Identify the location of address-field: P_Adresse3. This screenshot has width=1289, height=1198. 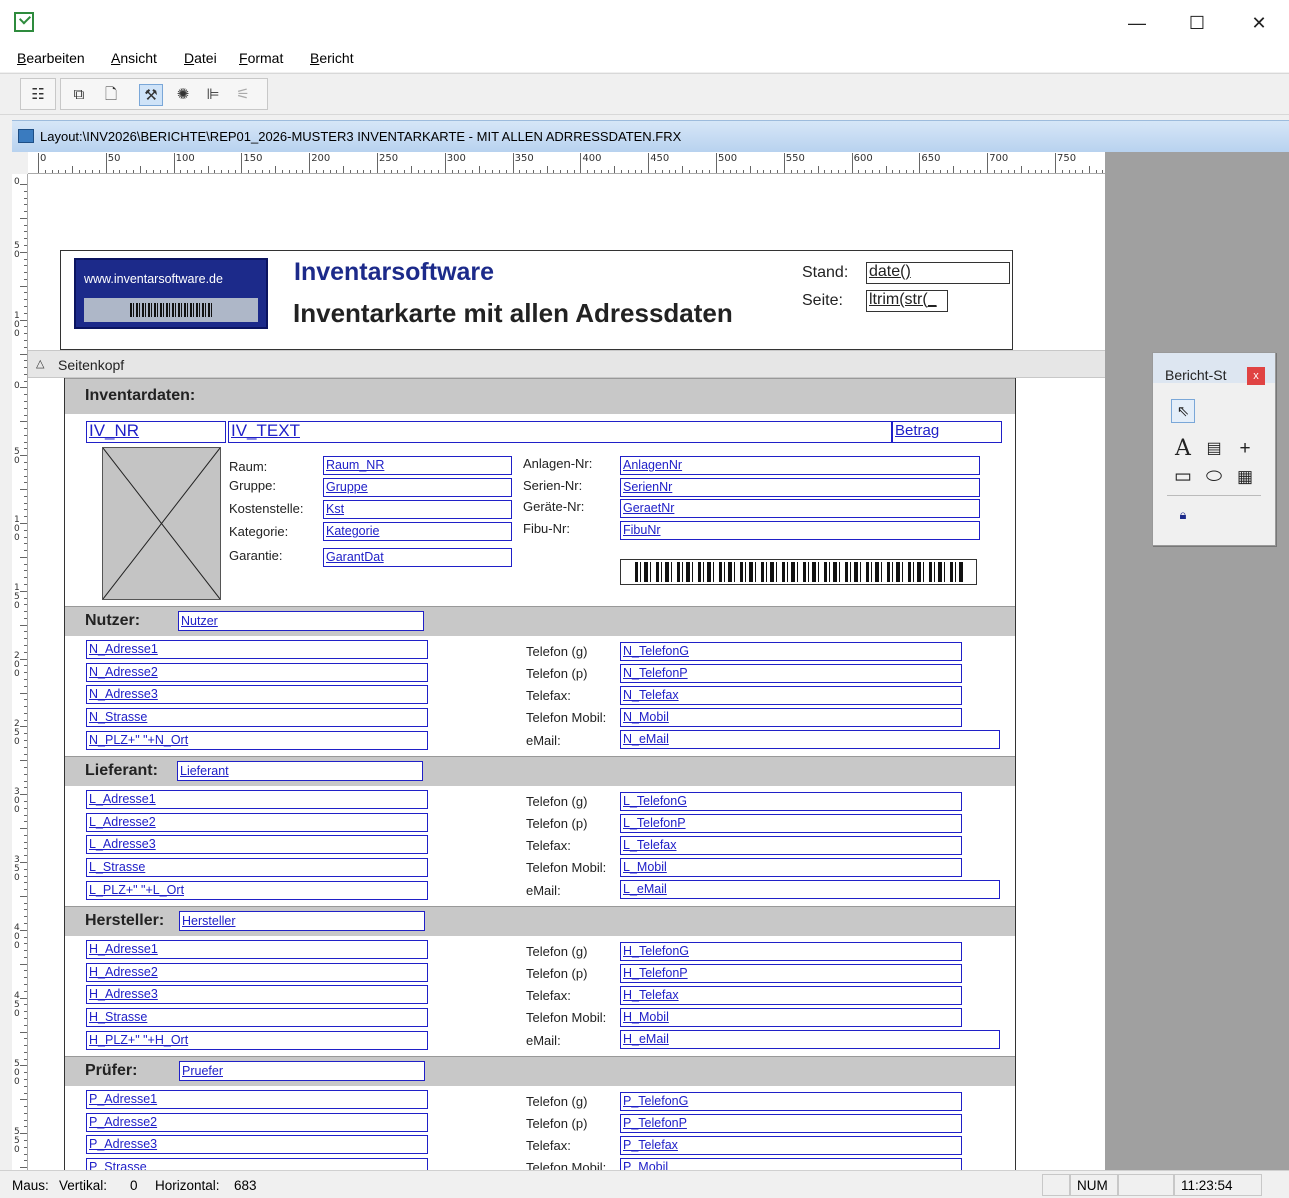
(257, 1144).